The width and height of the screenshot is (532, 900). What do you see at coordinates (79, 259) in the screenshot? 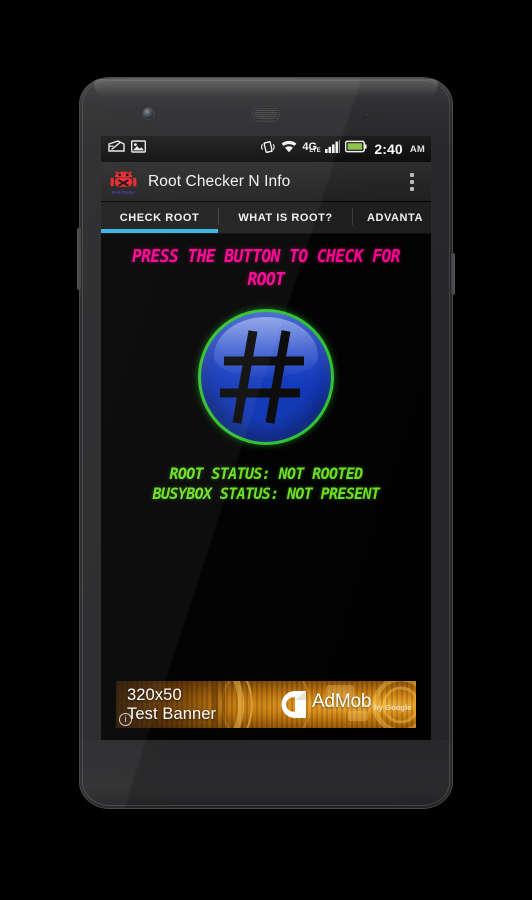
I see `volume-button` at bounding box center [79, 259].